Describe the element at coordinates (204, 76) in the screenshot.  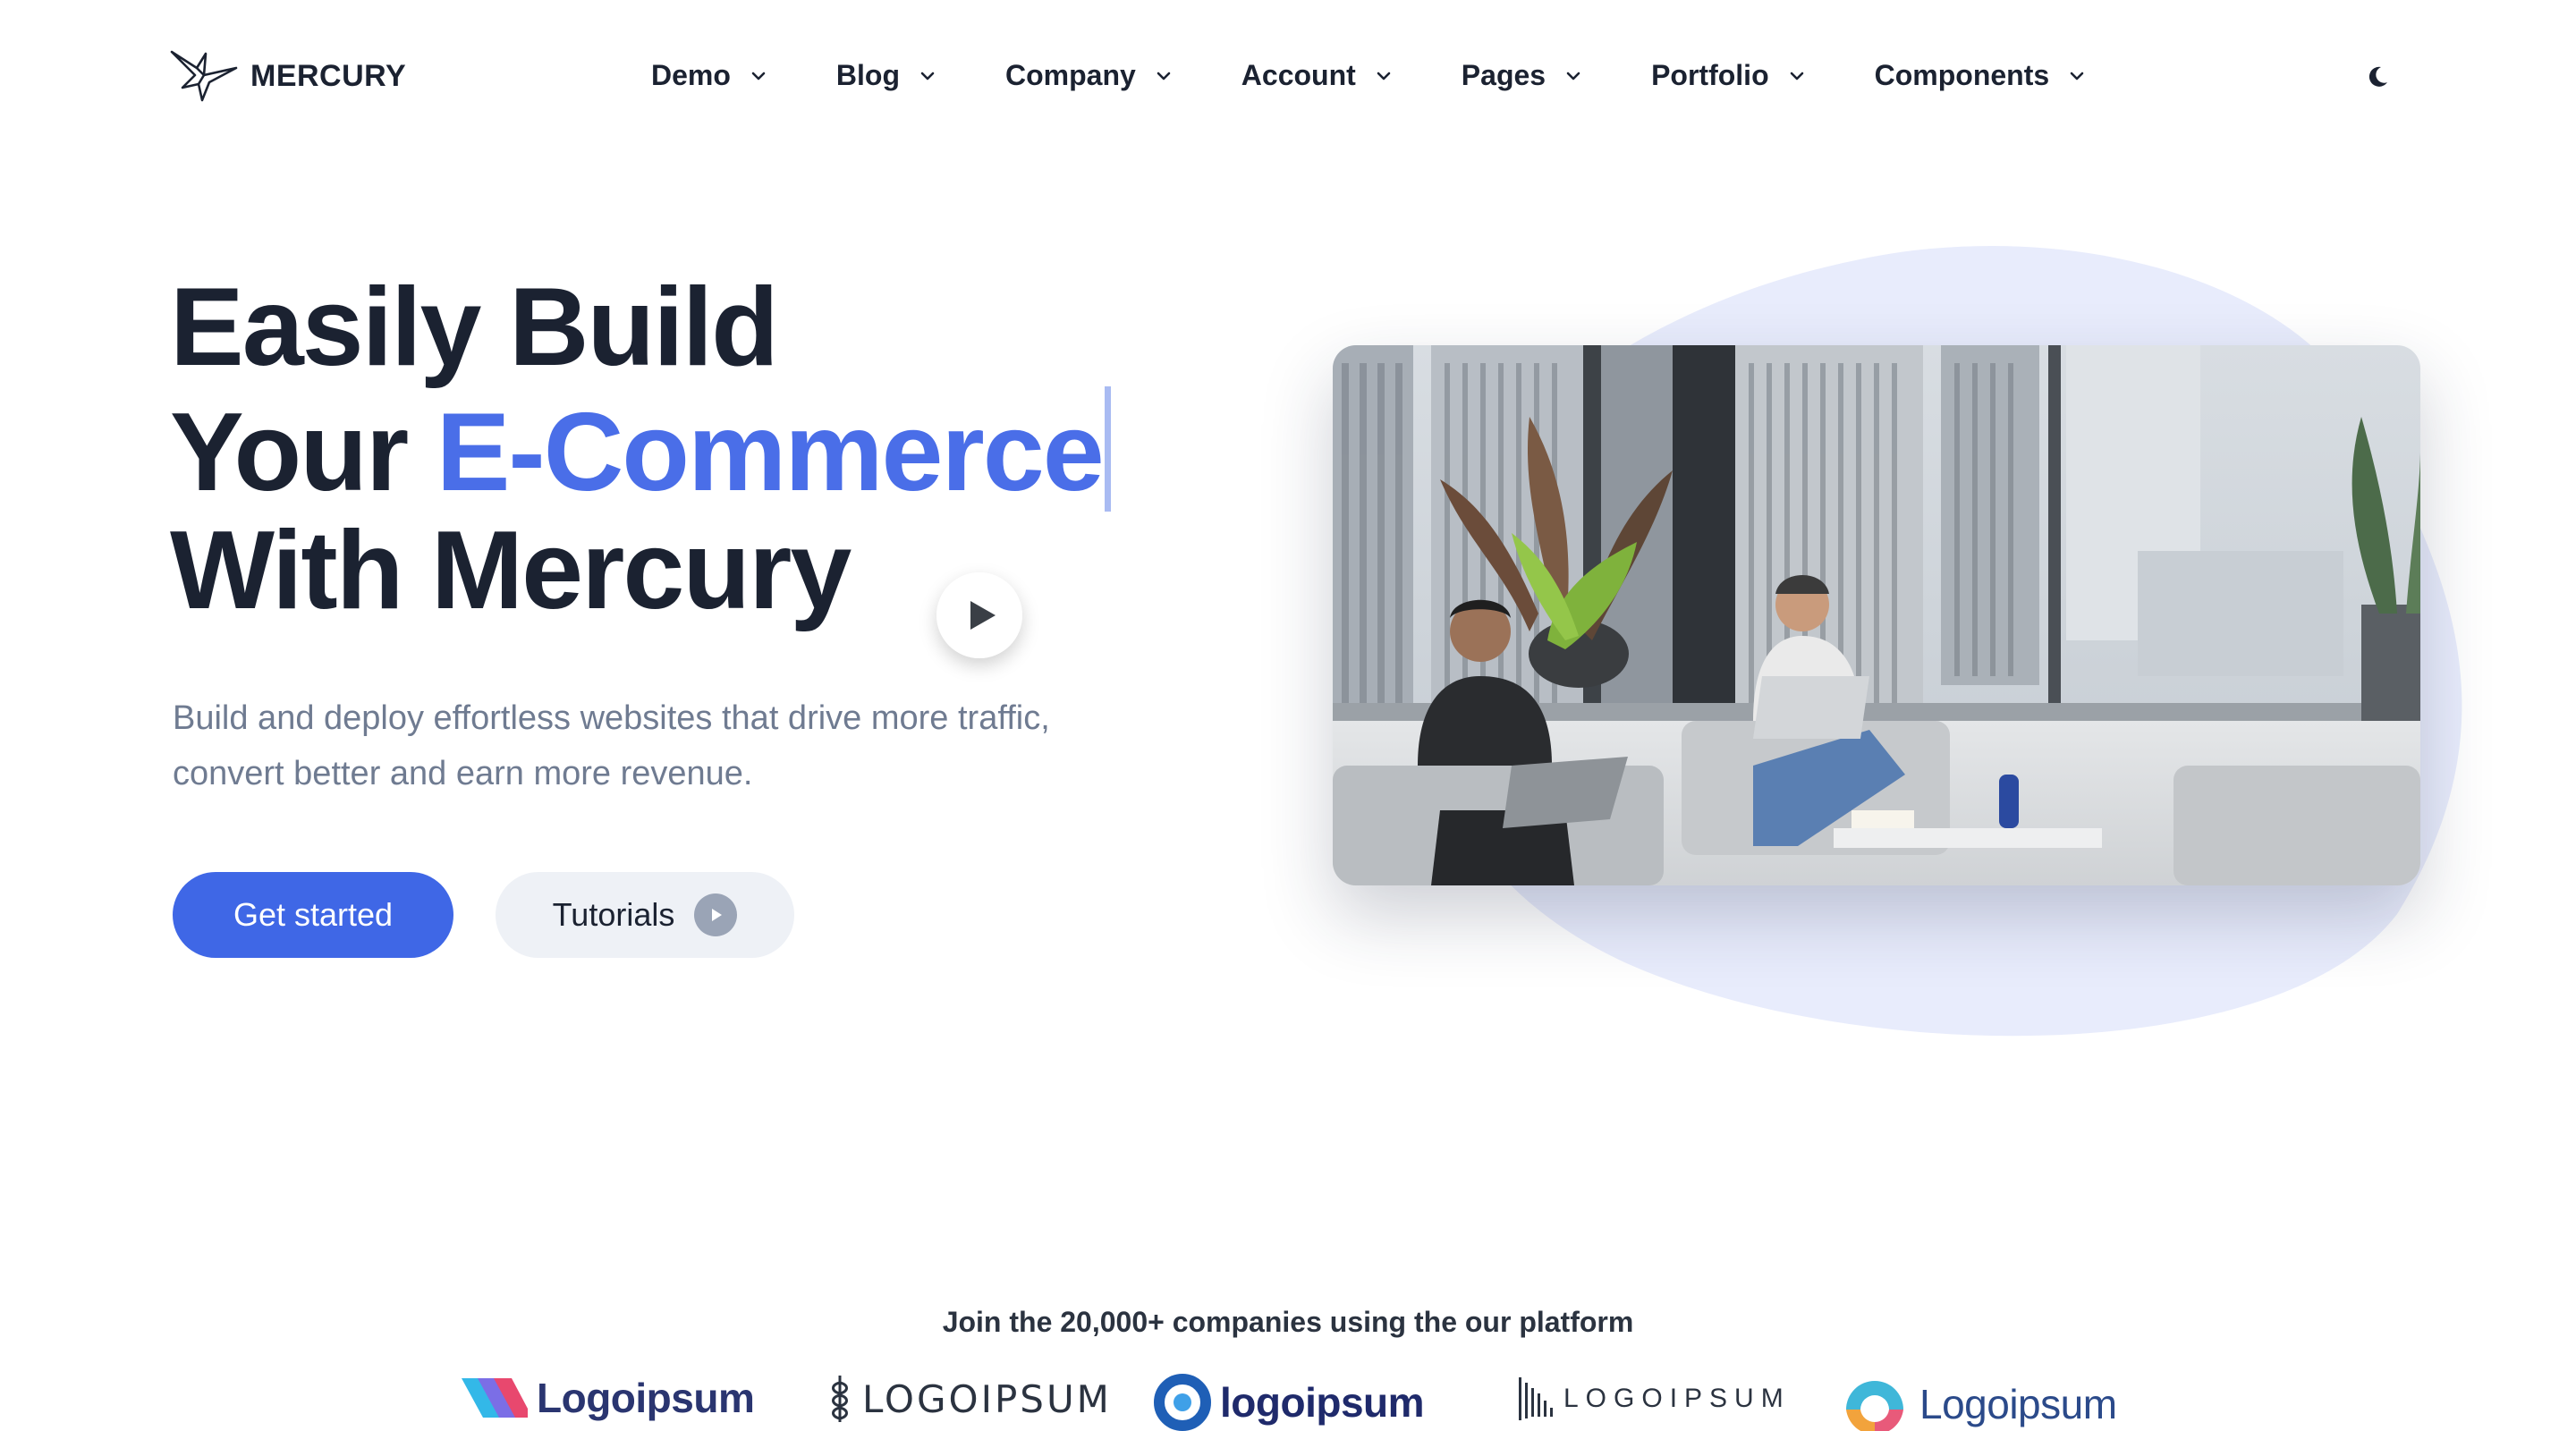
I see `bird-logo-icon` at that location.